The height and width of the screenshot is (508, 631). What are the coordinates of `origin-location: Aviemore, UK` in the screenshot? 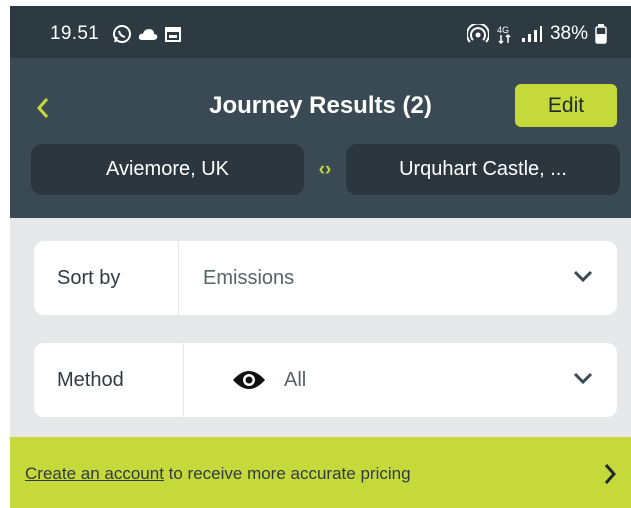 It's located at (167, 169).